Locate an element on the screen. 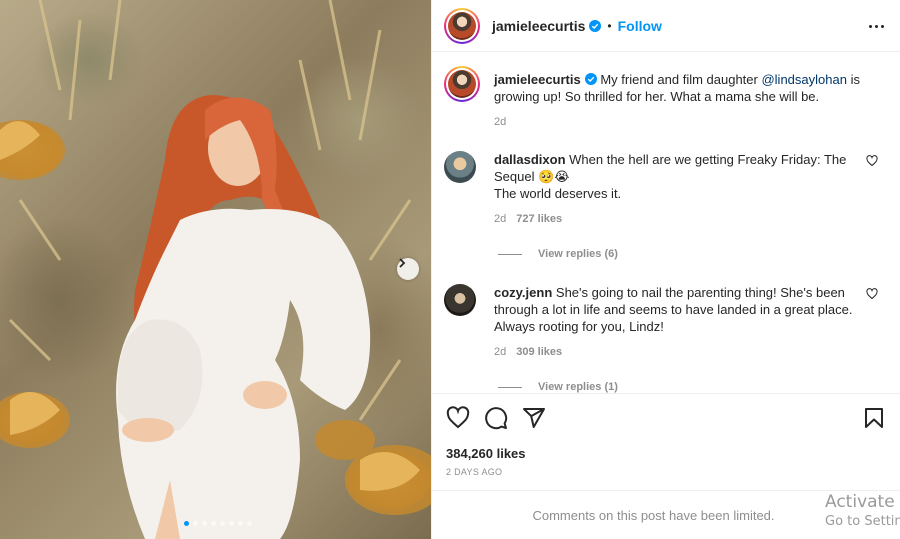 This screenshot has width=900, height=539. view-replies-button: View replies (1) is located at coordinates (693, 387).